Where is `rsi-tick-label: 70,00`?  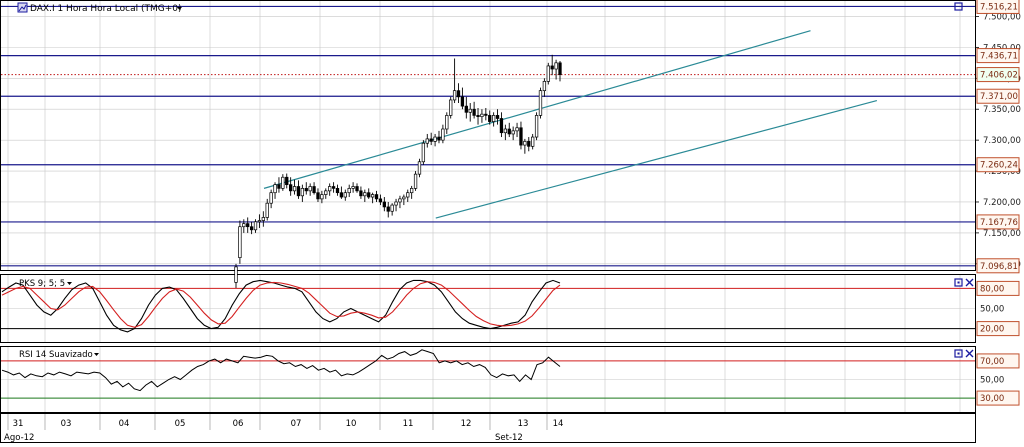
rsi-tick-label: 70,00 is located at coordinates (992, 362).